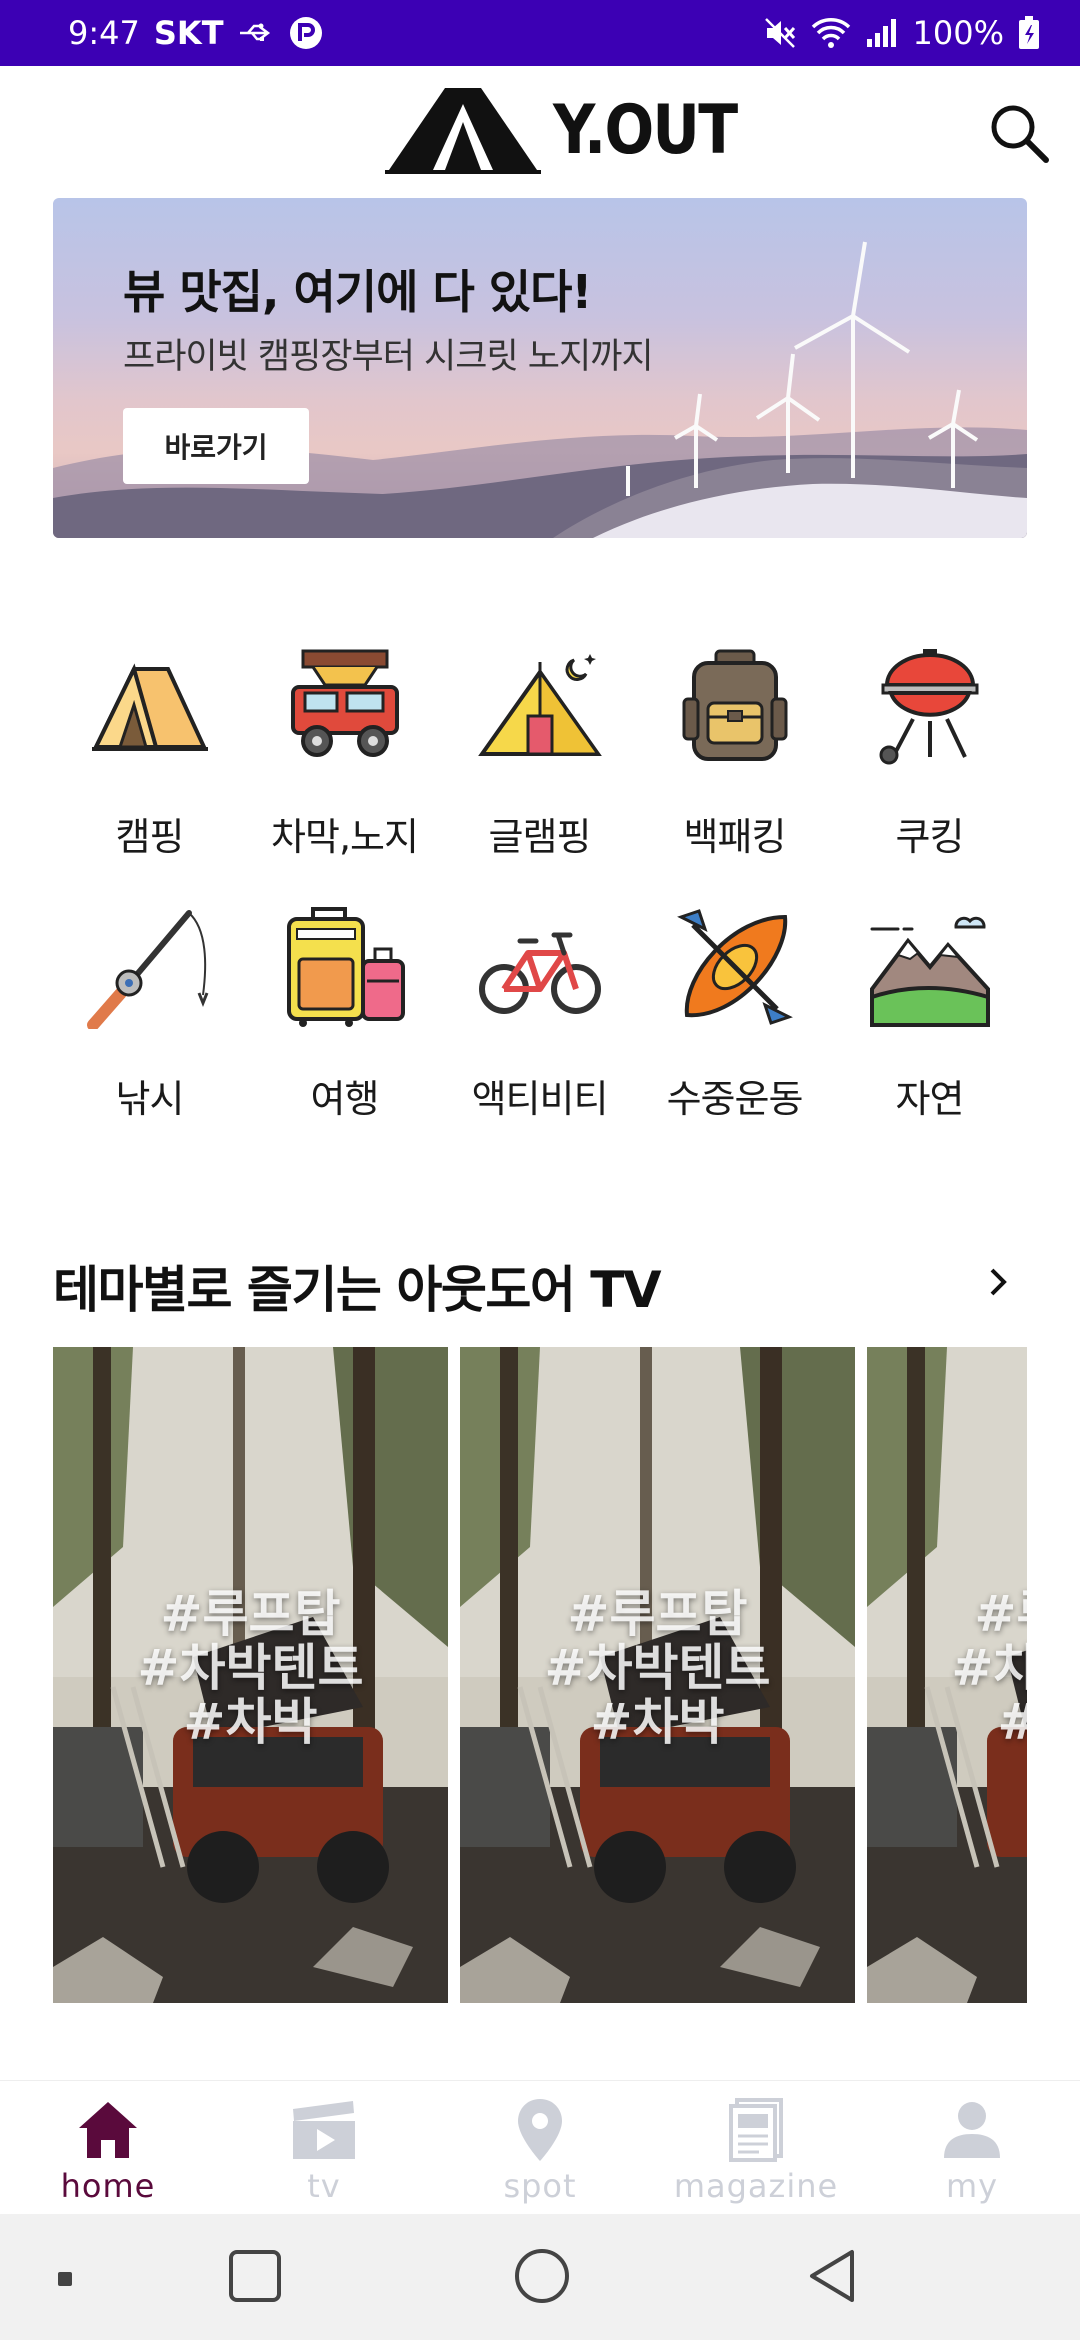  I want to click on status-bar: 9:47 SKT 100%, so click(540, 33).